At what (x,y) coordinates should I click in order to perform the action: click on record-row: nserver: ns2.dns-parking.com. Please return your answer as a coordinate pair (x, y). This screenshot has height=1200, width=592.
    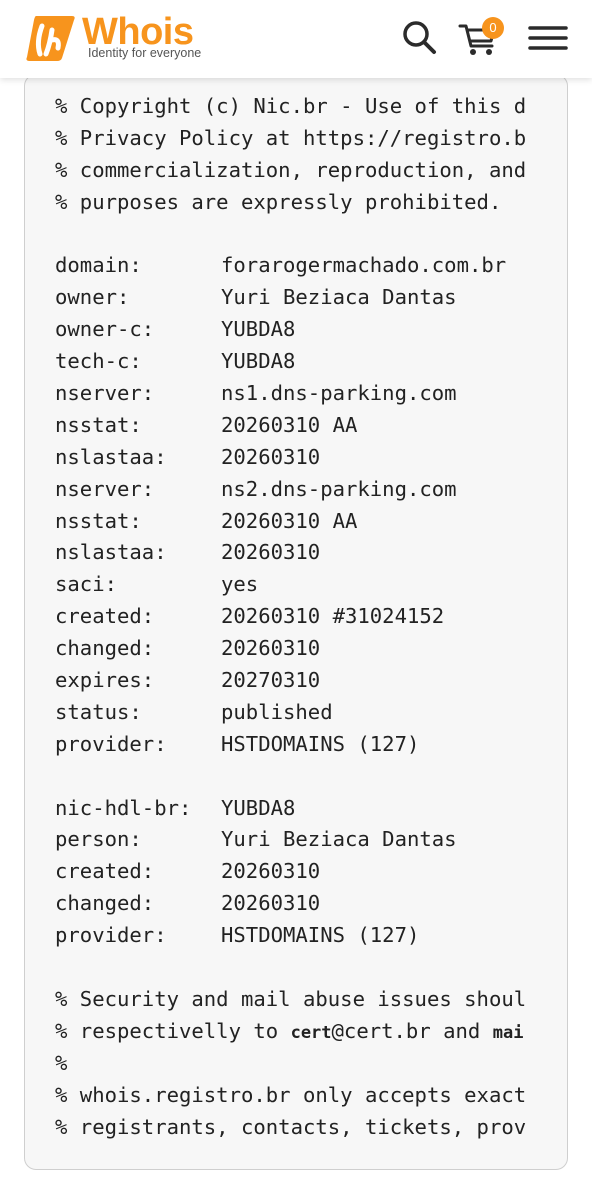
    Looking at the image, I should click on (297, 490).